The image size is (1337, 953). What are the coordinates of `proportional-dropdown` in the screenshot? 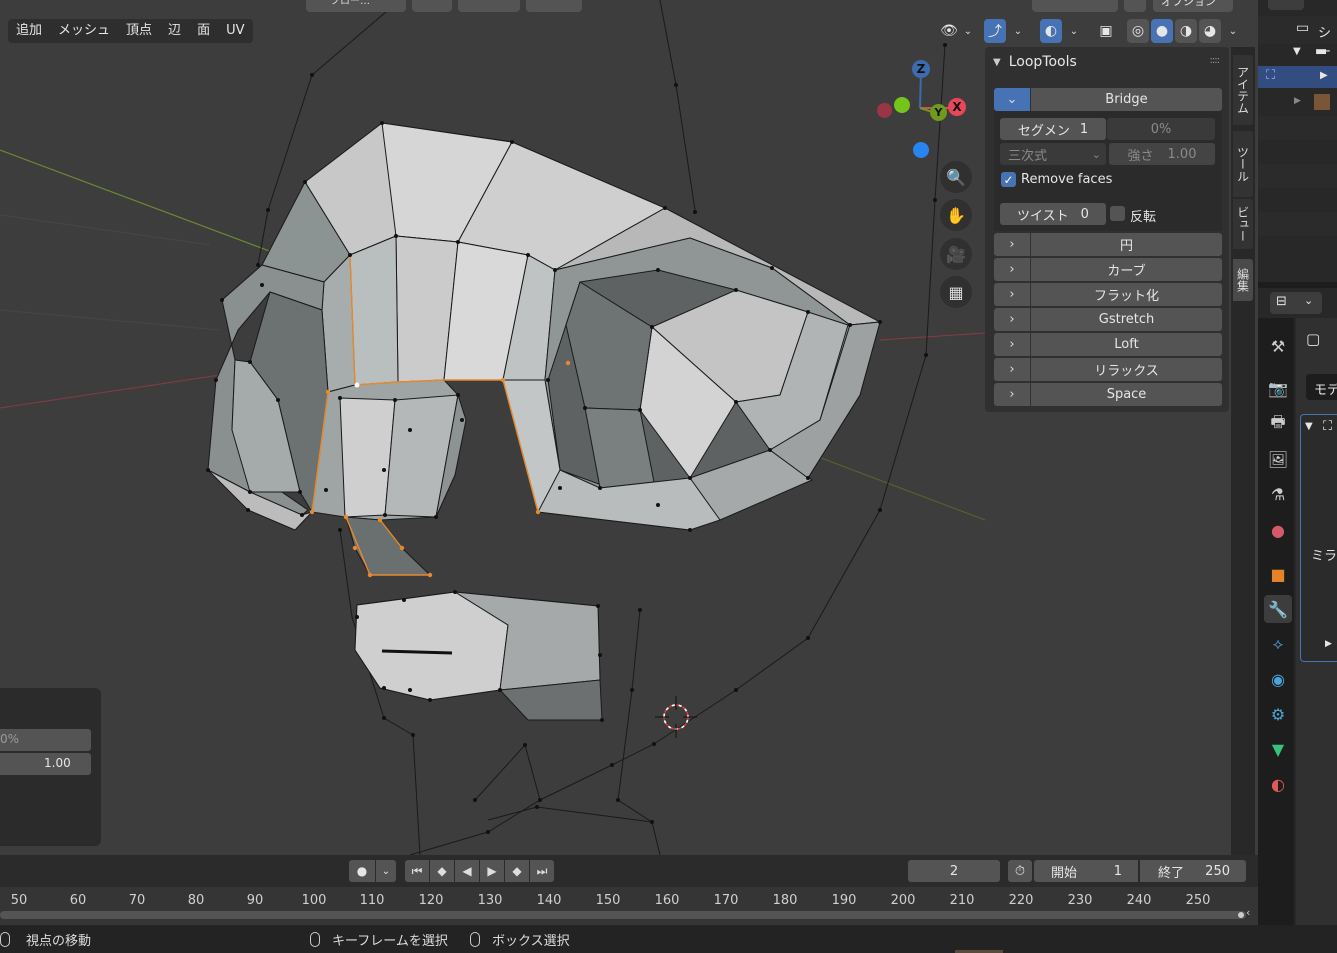 It's located at (554, 6).